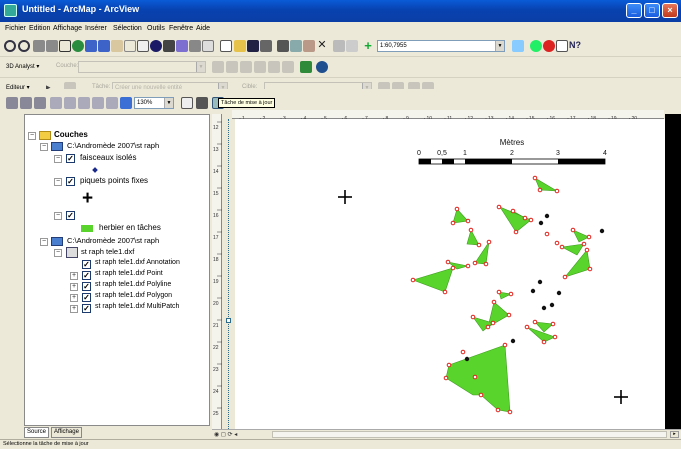  Describe the element at coordinates (108, 158) in the screenshot. I see `layer-faisceaux: faisceaux isolés` at that location.